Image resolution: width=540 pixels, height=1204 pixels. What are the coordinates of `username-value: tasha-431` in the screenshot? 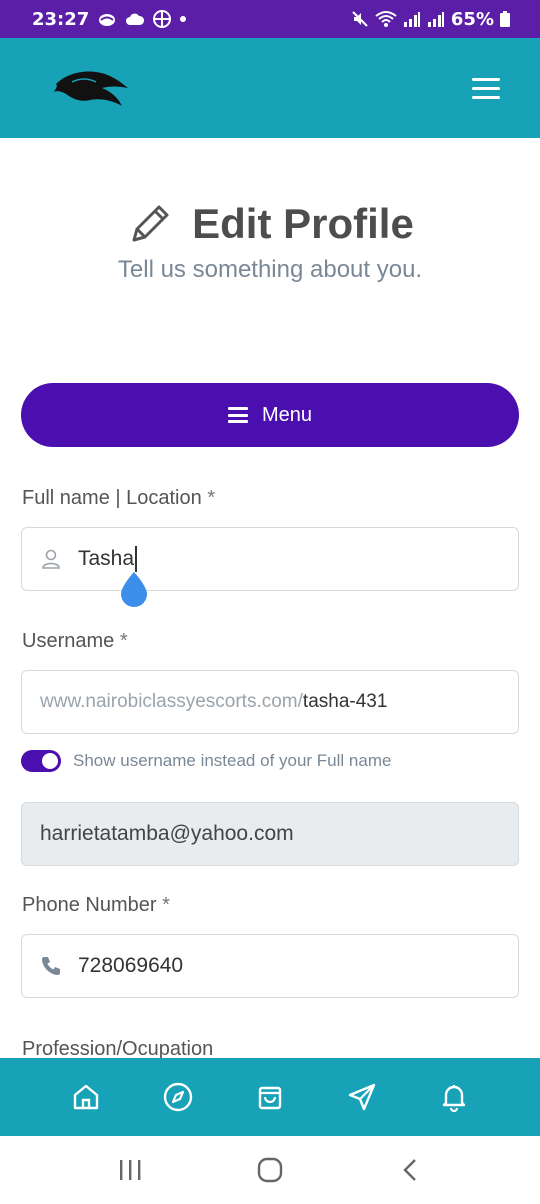 It's located at (345, 701).